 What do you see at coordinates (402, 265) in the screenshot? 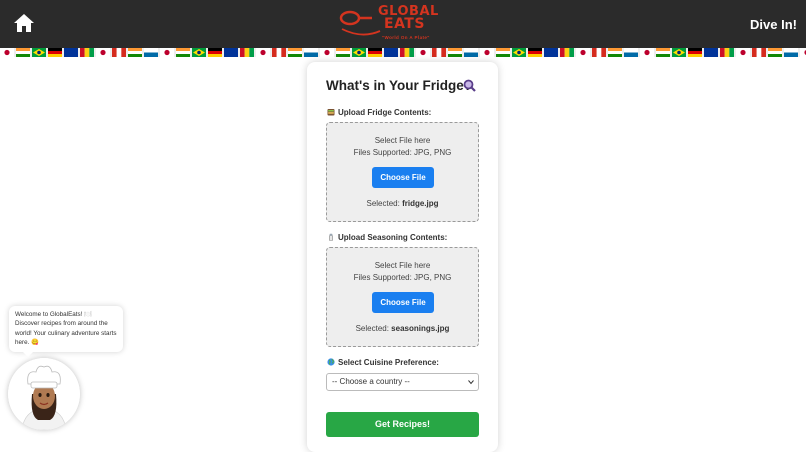
I see `seasoning-dropzone-line1: Select File here` at bounding box center [402, 265].